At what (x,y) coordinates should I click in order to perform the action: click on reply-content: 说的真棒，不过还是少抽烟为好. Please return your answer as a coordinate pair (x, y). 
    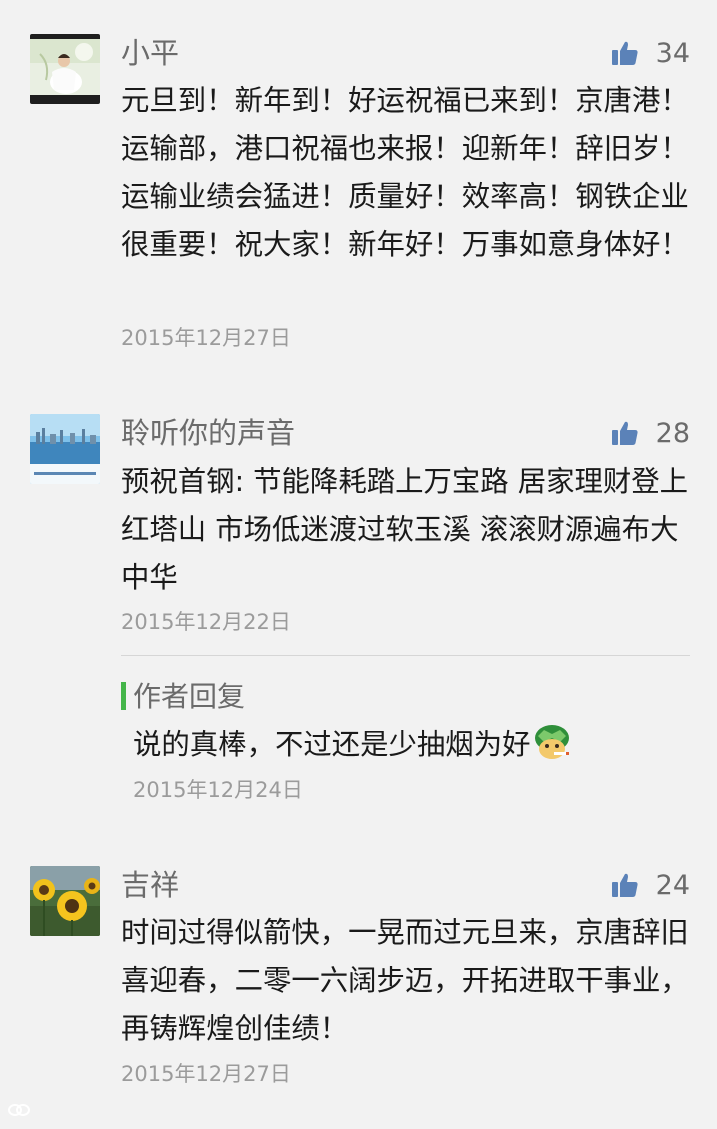
    Looking at the image, I should click on (352, 745).